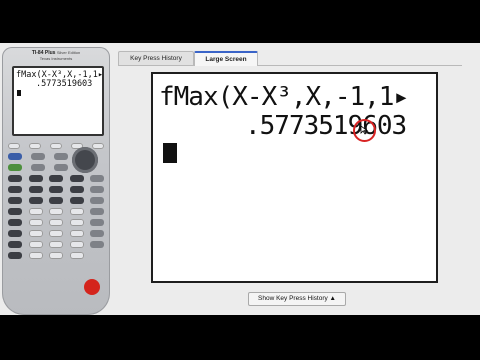  I want to click on large-screen-line1: fMax(X-X³,X,-1,1▸, so click(284, 97).